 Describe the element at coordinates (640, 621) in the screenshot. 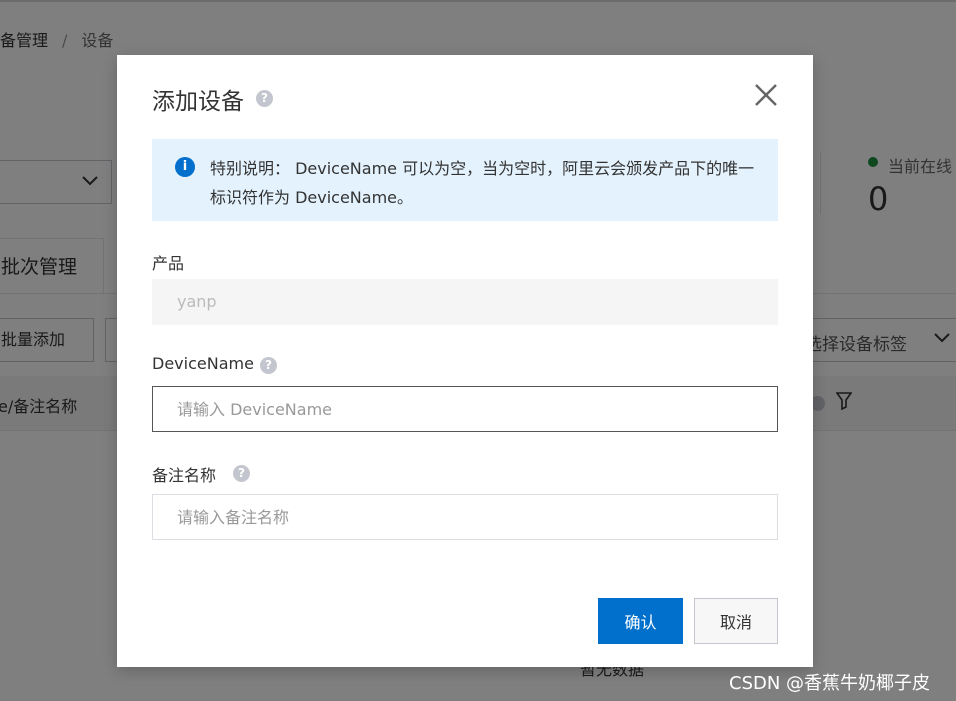

I see `confirm-button: 确认` at that location.